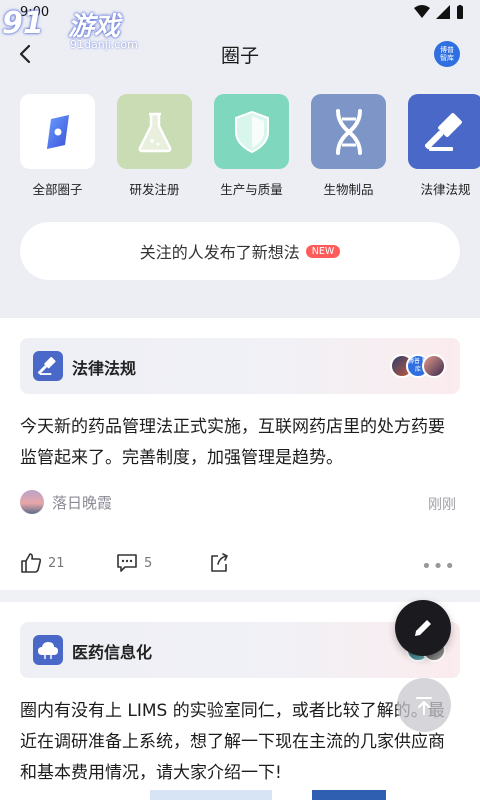  I want to click on signal-icon, so click(443, 12).